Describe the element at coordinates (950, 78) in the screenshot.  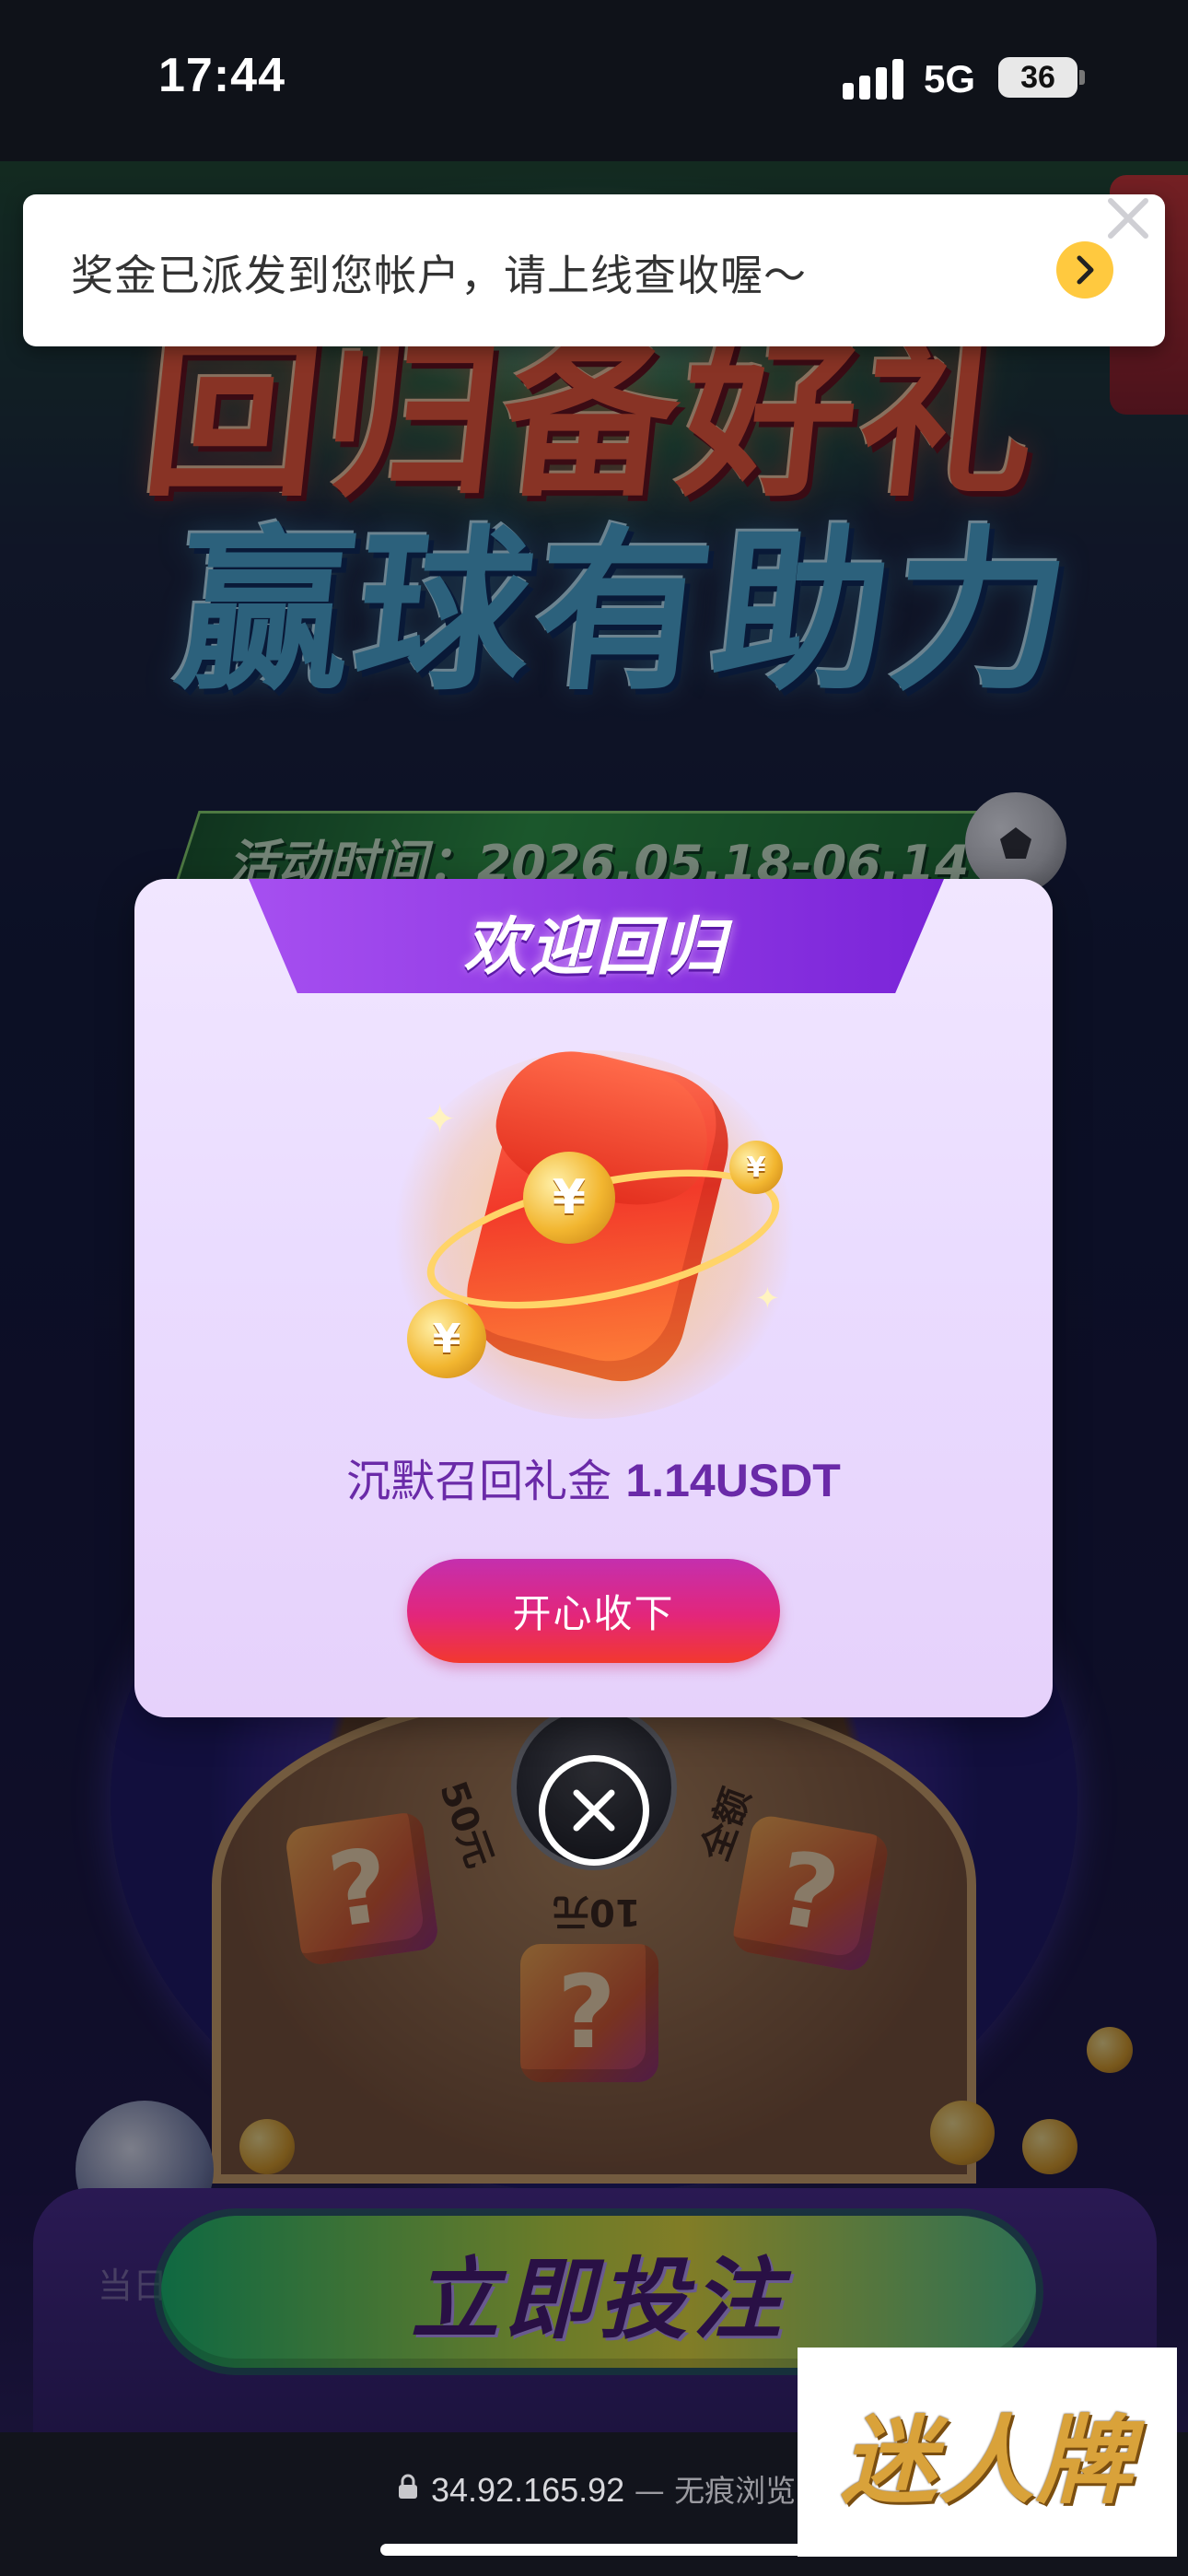
I see `network-type: 5G` at that location.